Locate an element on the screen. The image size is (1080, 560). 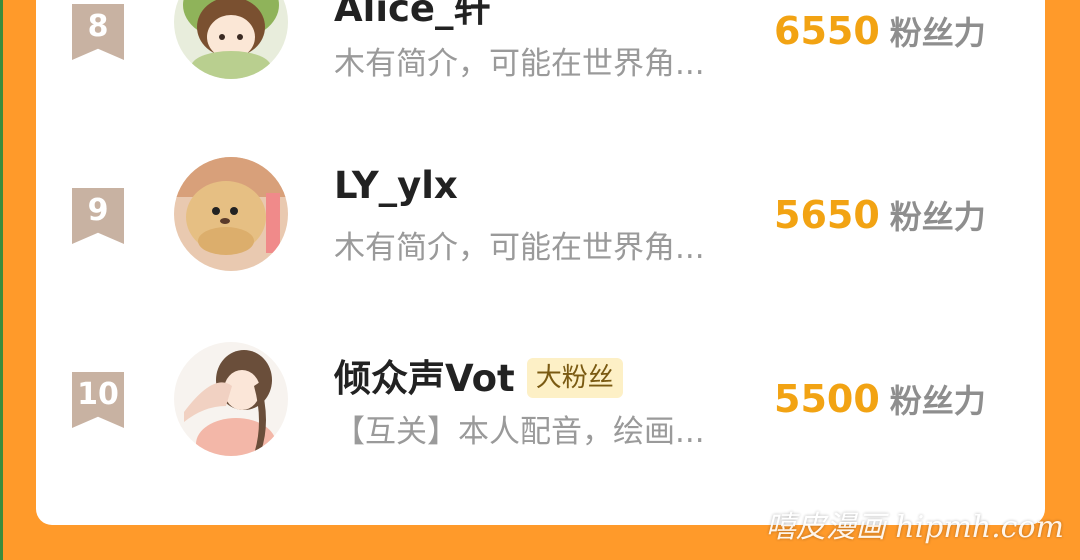
fan-score: 5650 粉丝力 is located at coordinates (880, 215).